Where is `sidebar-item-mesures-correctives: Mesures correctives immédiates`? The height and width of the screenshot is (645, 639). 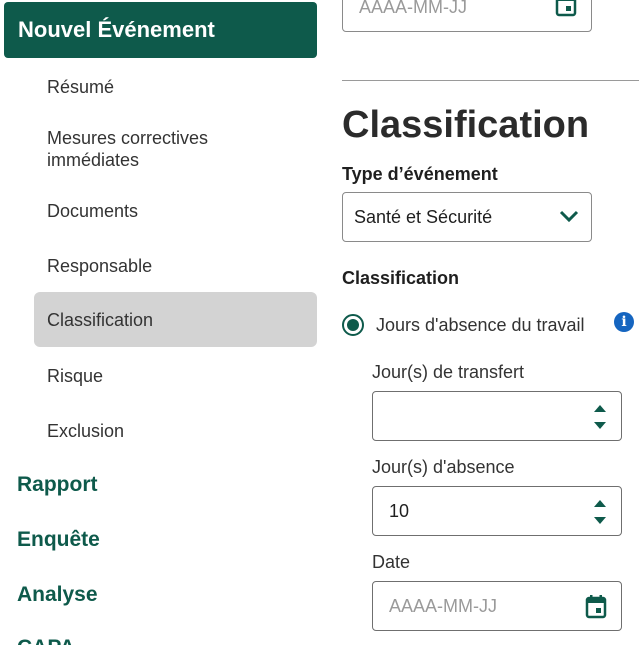 sidebar-item-mesures-correctives: Mesures correctives immédiates is located at coordinates (159, 149).